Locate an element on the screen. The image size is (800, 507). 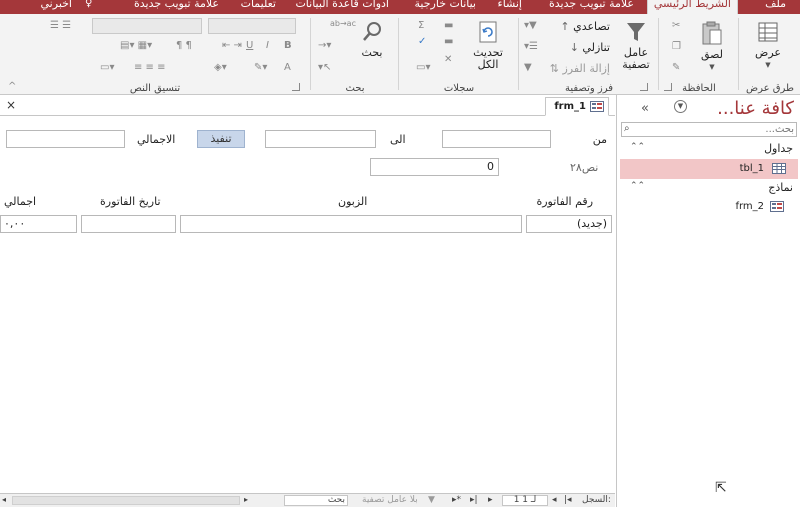
list-icon: ☰ ☰ is located at coordinates (60, 26).